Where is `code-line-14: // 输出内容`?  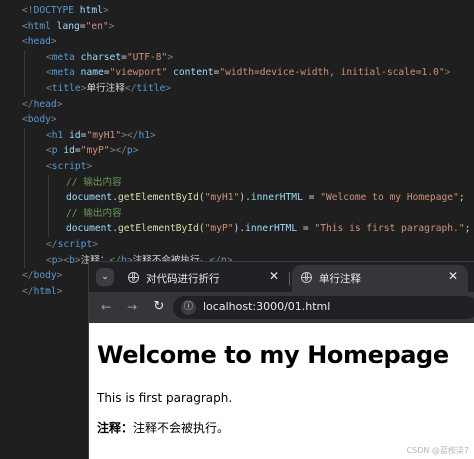
code-line-14: // 输出内容 is located at coordinates (237, 213).